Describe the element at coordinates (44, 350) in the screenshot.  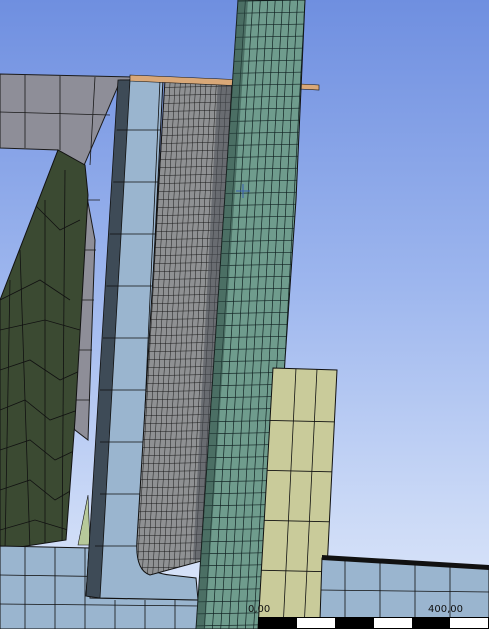
I see `dark-green-panel` at that location.